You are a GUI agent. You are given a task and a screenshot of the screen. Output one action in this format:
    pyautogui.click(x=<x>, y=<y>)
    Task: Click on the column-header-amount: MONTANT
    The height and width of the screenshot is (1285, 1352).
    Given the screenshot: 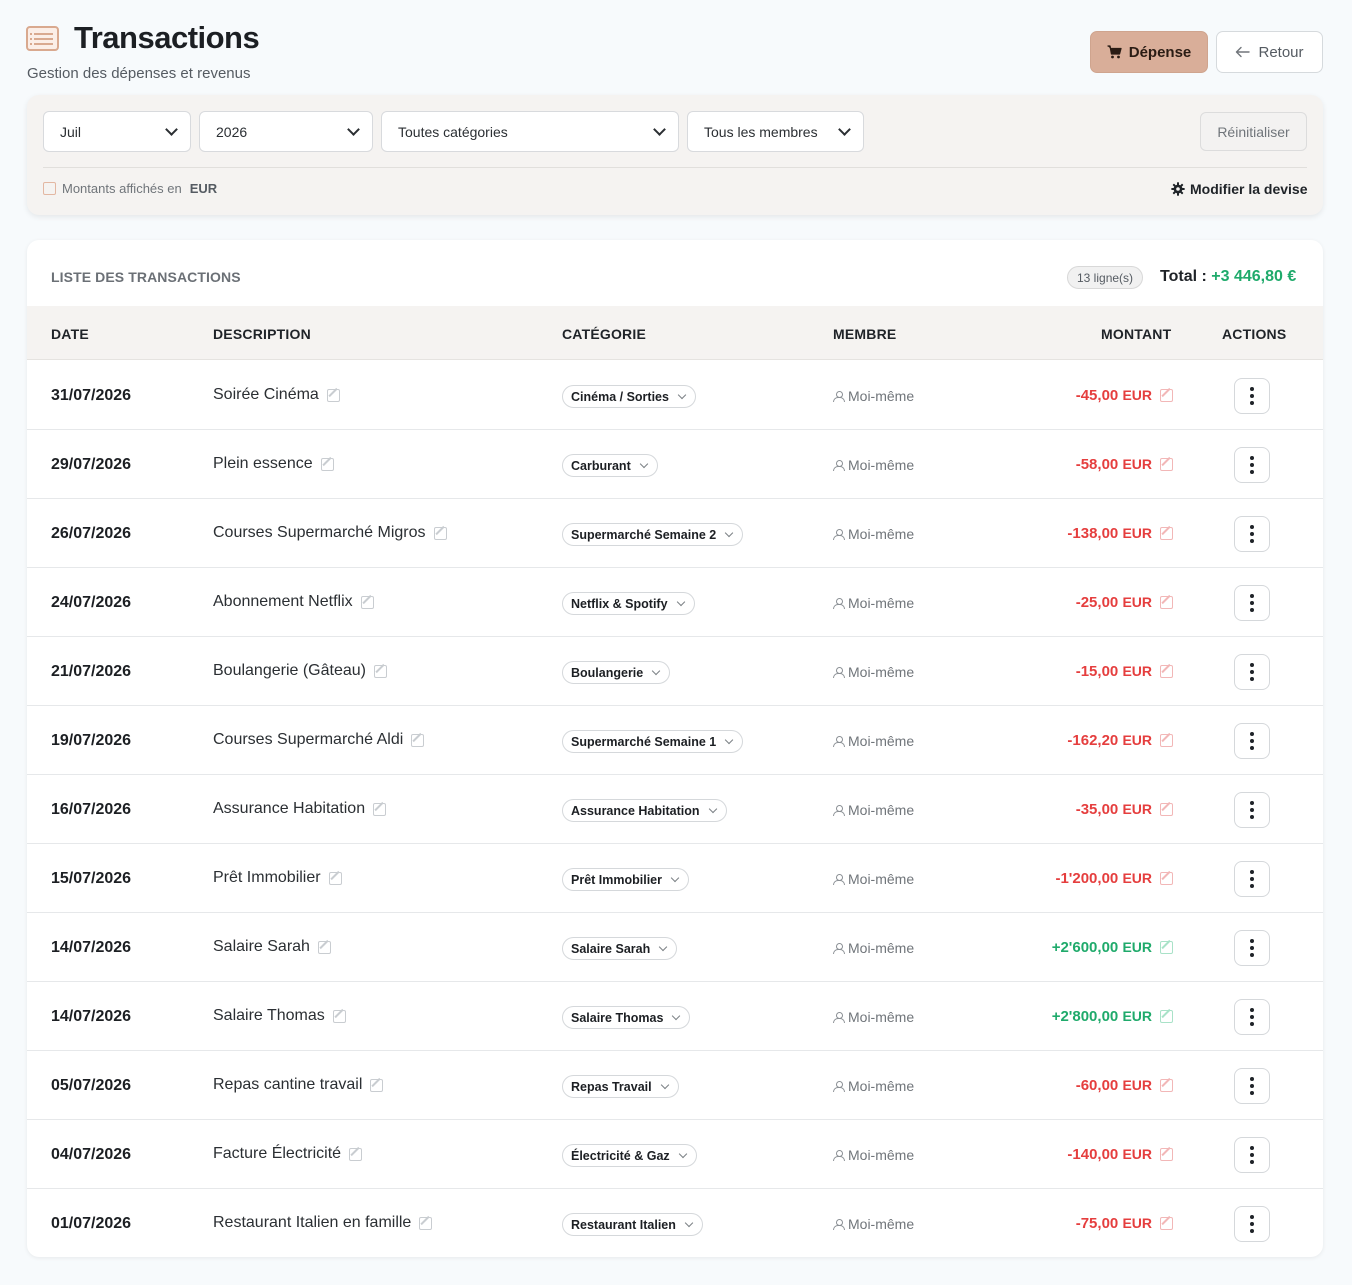 What is the action you would take?
    pyautogui.click(x=1136, y=334)
    